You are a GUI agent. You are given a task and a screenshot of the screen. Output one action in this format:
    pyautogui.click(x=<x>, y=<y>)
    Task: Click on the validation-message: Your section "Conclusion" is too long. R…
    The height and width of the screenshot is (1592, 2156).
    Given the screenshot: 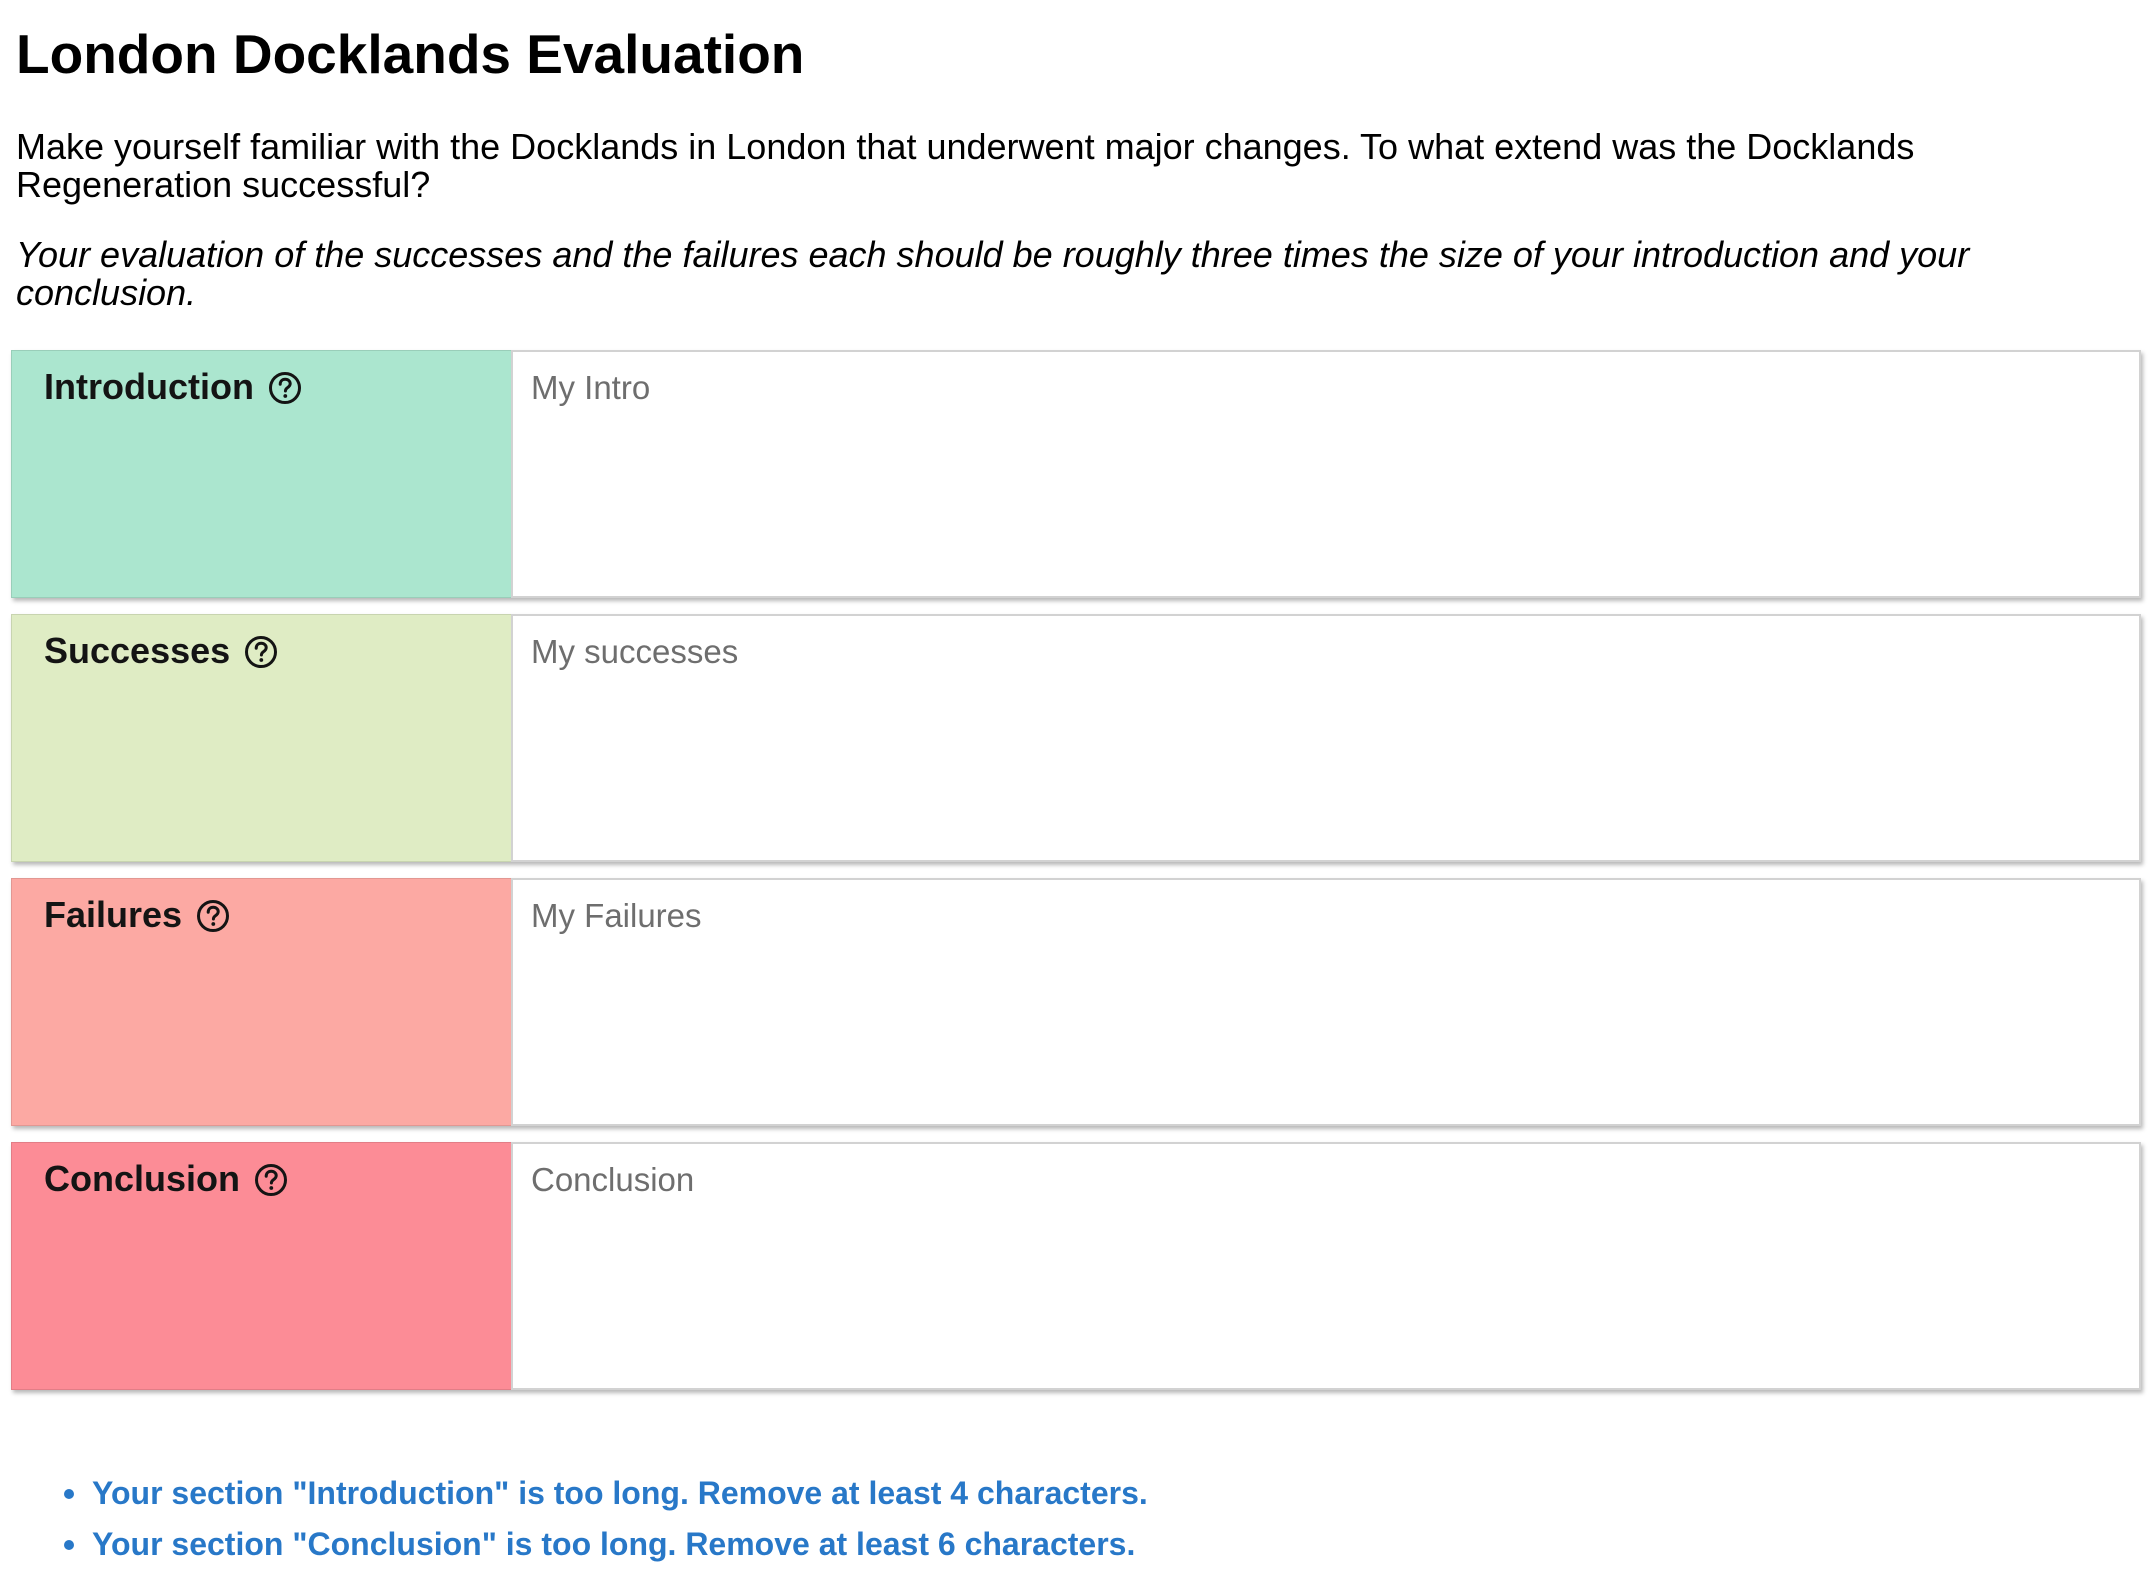 What is the action you would take?
    pyautogui.click(x=606, y=1544)
    